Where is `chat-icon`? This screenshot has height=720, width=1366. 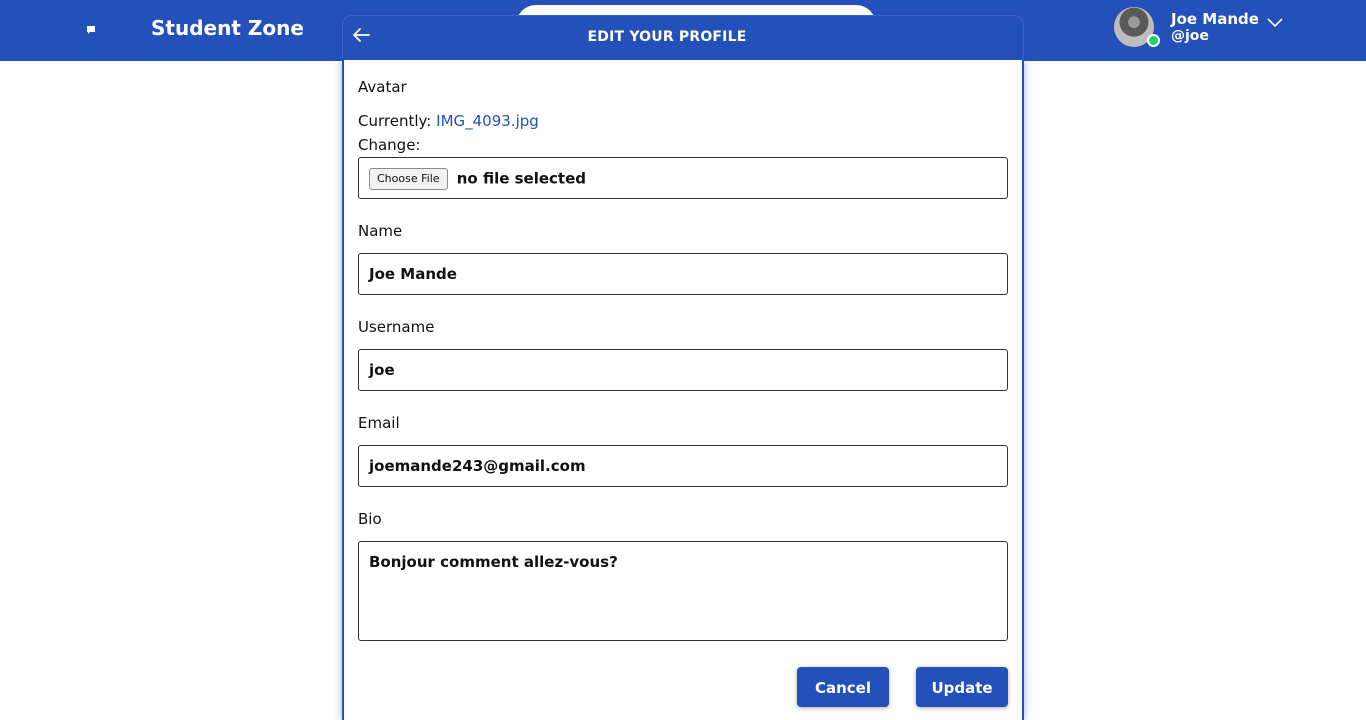 chat-icon is located at coordinates (91, 30).